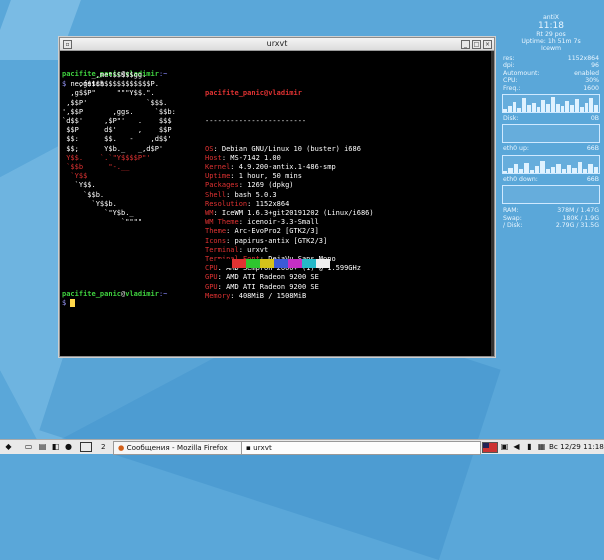  I want to click on info-value: : Arc-EvoPro2 [GTK2/3], so click(272, 231).